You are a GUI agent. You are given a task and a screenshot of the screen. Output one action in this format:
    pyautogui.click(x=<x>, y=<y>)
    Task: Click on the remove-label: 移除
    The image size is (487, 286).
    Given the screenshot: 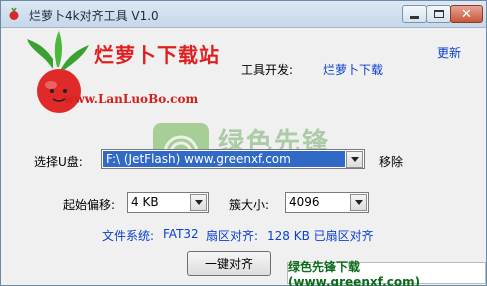 What is the action you would take?
    pyautogui.click(x=391, y=162)
    